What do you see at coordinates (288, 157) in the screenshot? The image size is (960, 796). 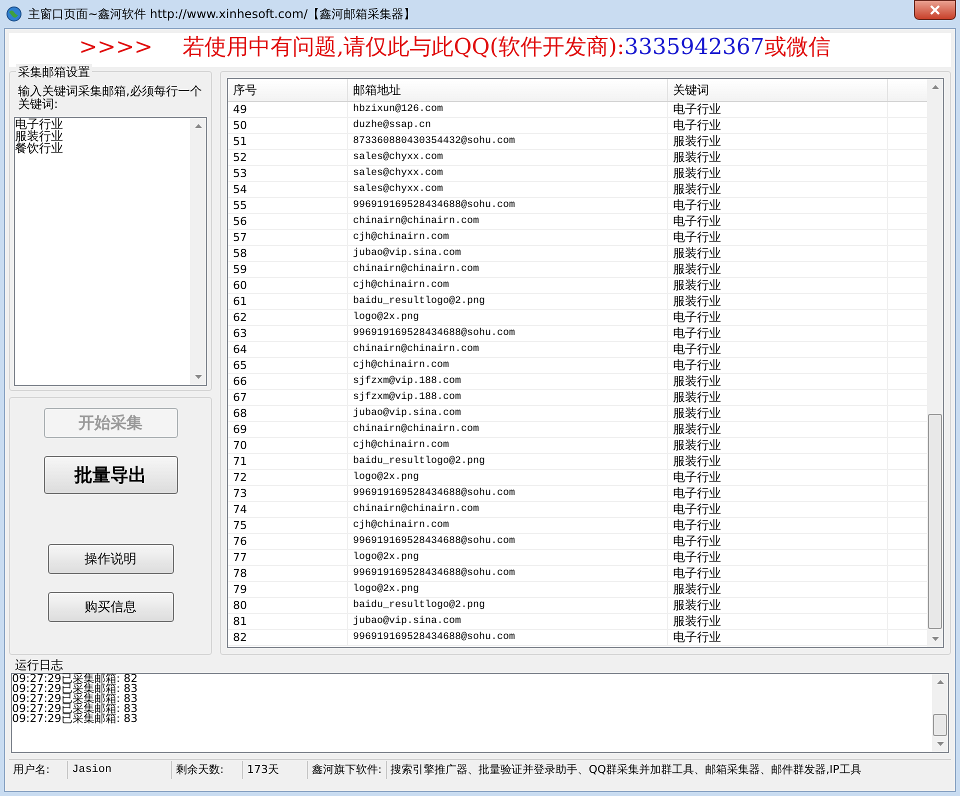 I see `table-cell: 52` at bounding box center [288, 157].